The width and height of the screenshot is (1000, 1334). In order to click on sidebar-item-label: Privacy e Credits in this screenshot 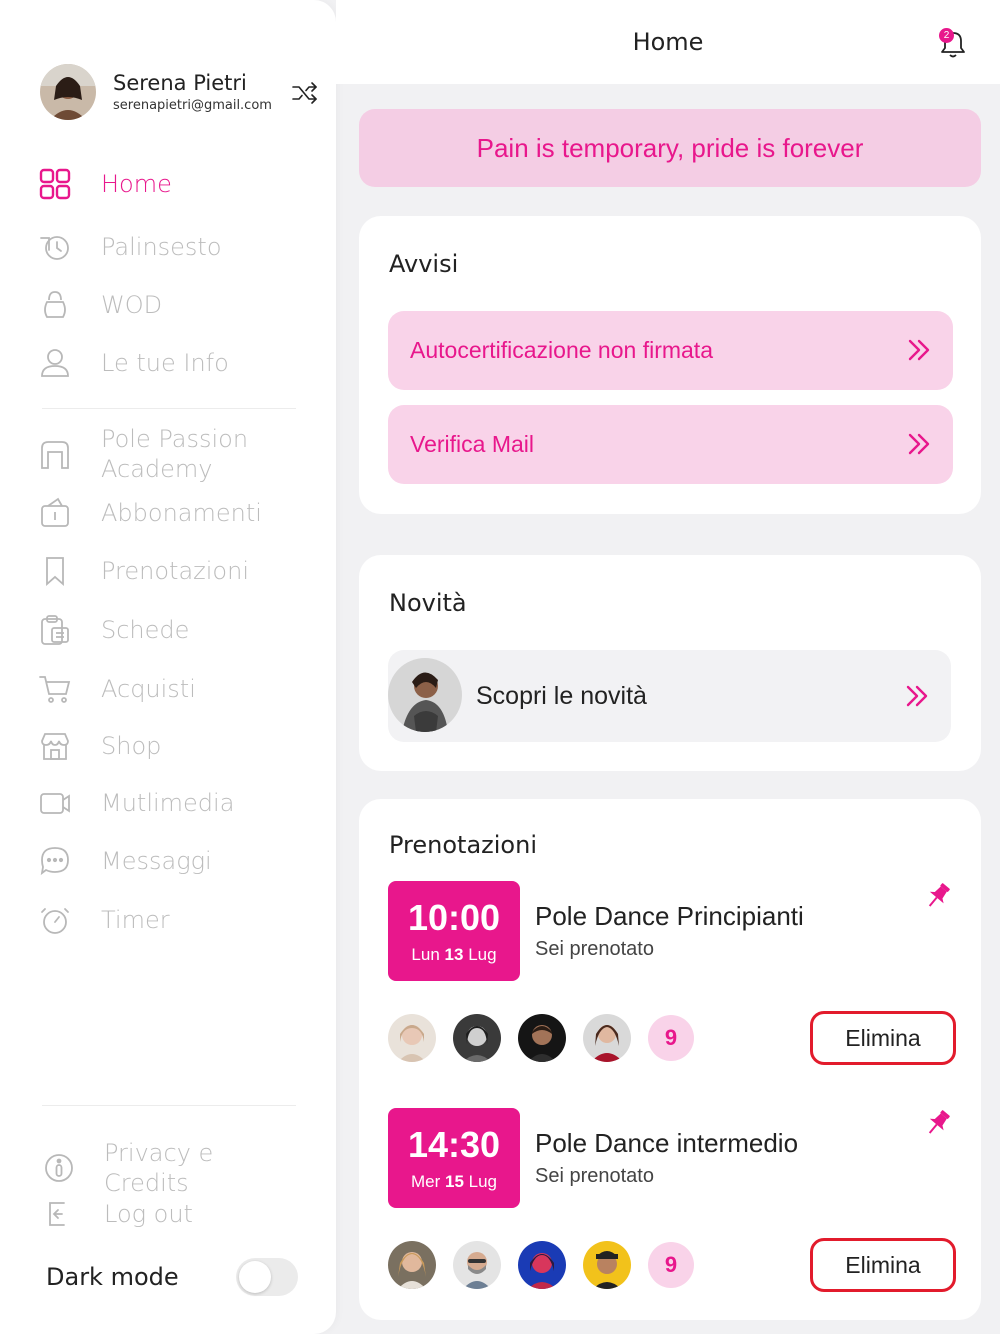, I will do `click(159, 1168)`.